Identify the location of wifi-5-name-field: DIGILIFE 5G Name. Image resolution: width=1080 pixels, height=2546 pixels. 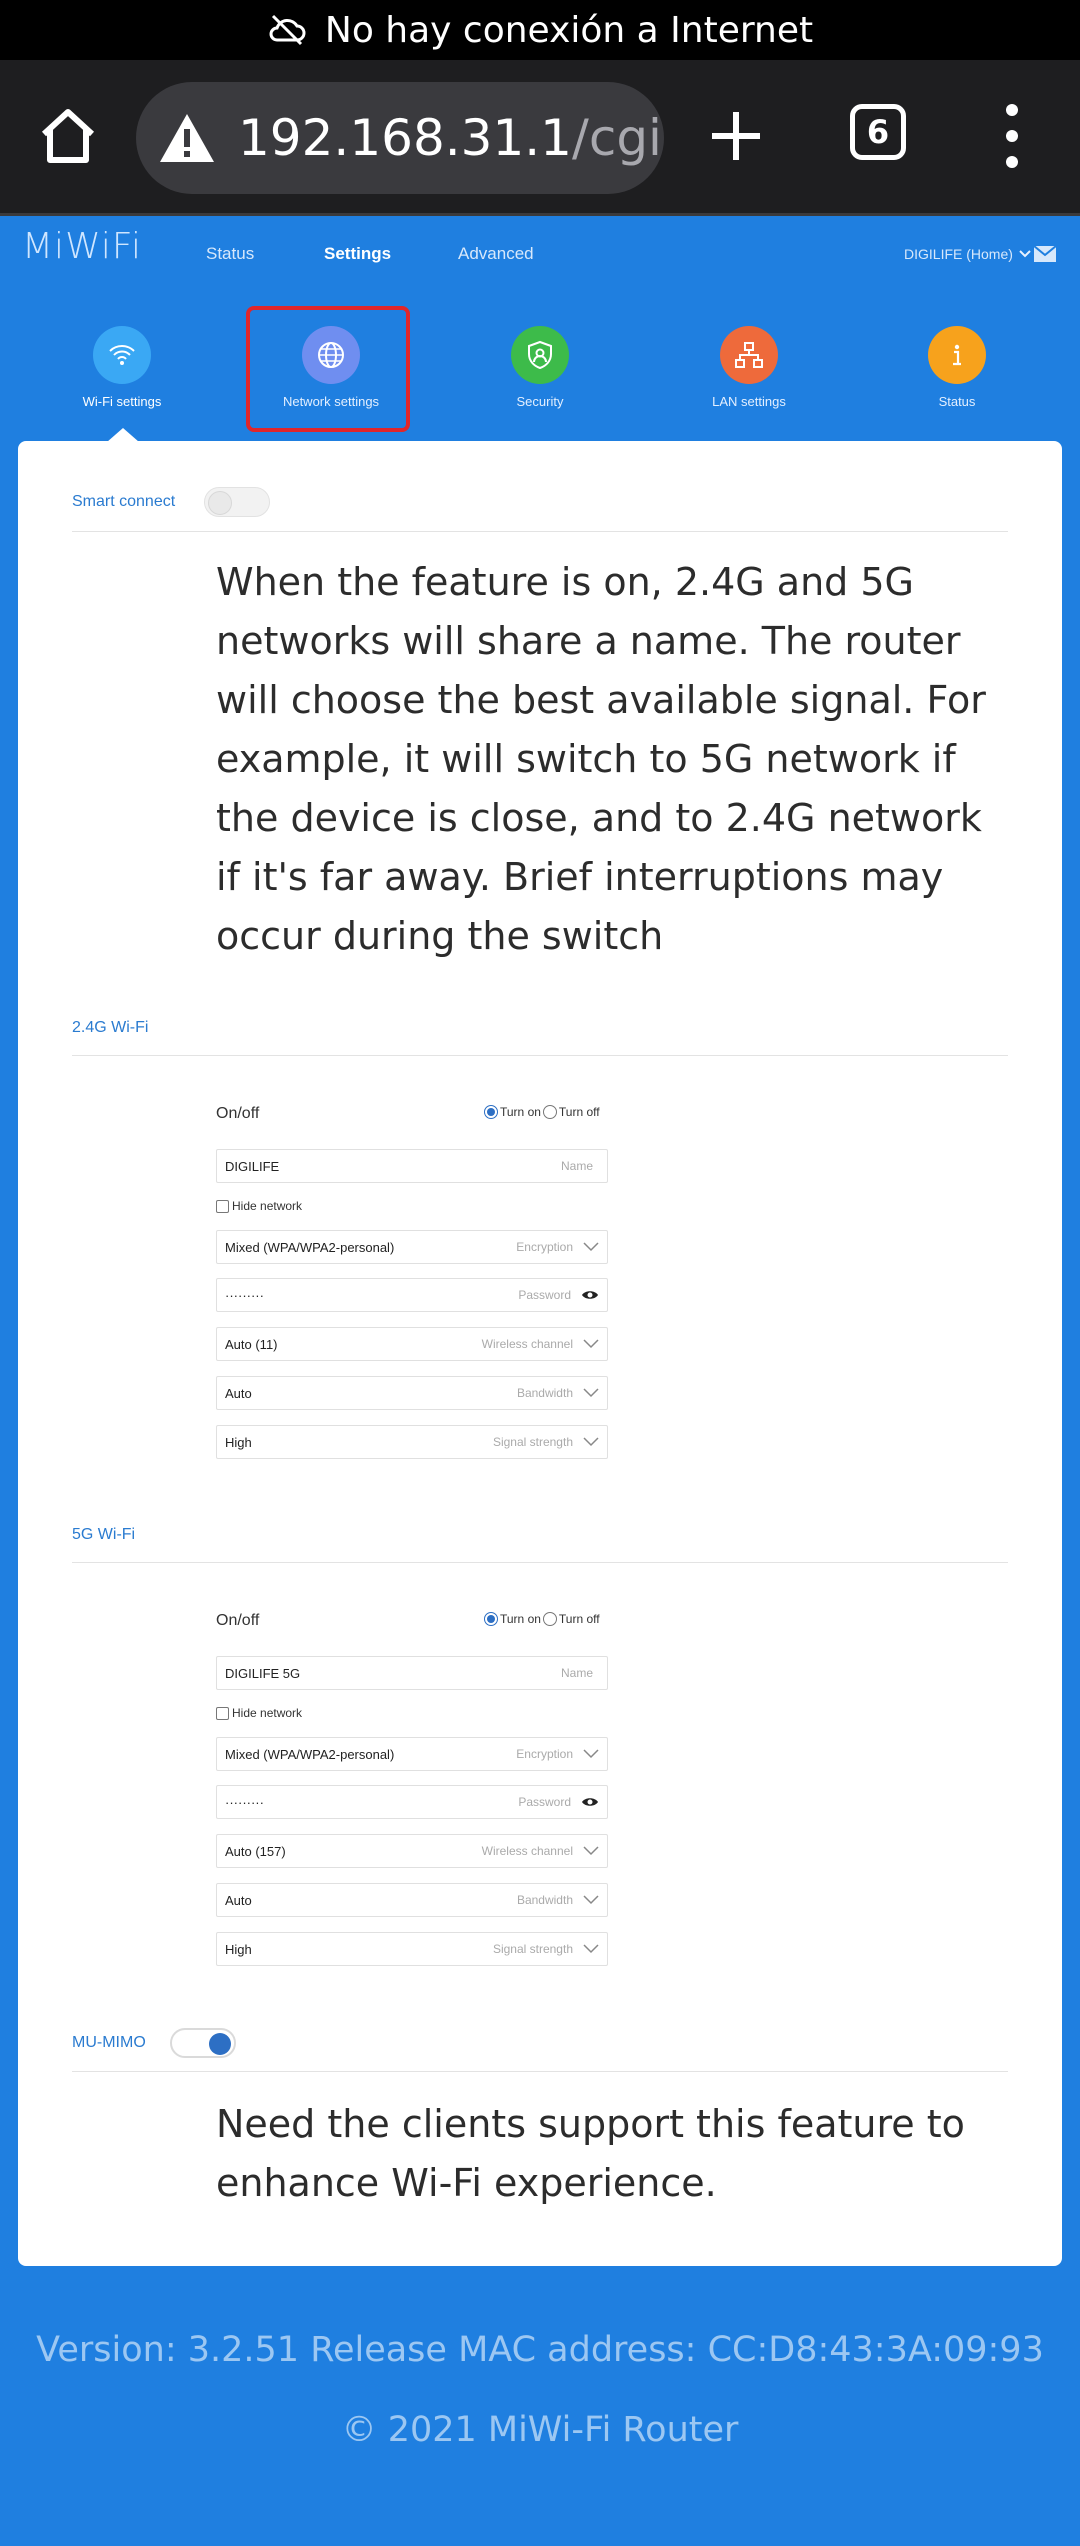
(412, 1673).